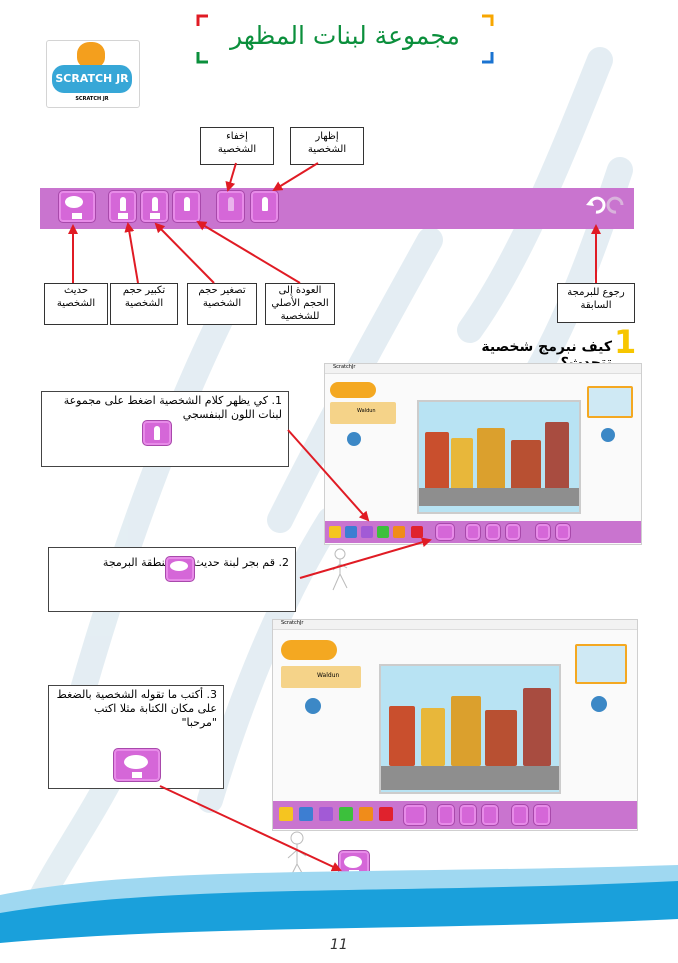 The image size is (678, 963). I want to click on author-signature: بزال مجوبي, so click(607, 938).